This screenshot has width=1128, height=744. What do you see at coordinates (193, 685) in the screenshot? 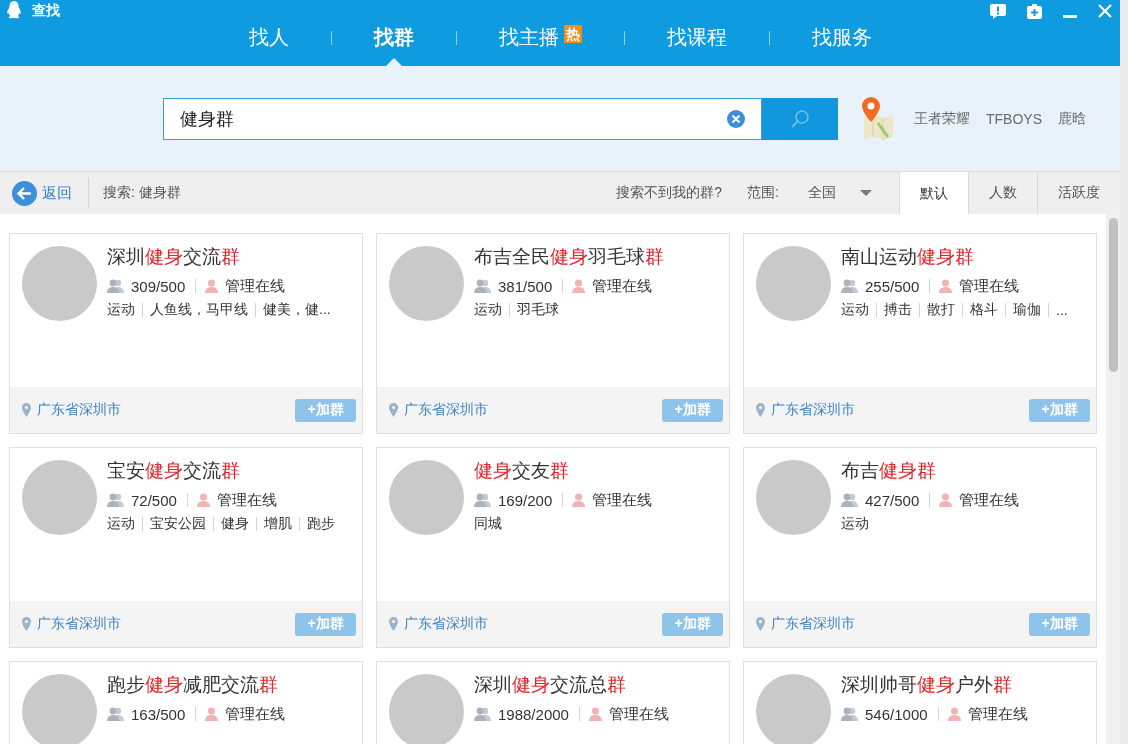
I see `group-title: 跑步健身减肥交流群` at bounding box center [193, 685].